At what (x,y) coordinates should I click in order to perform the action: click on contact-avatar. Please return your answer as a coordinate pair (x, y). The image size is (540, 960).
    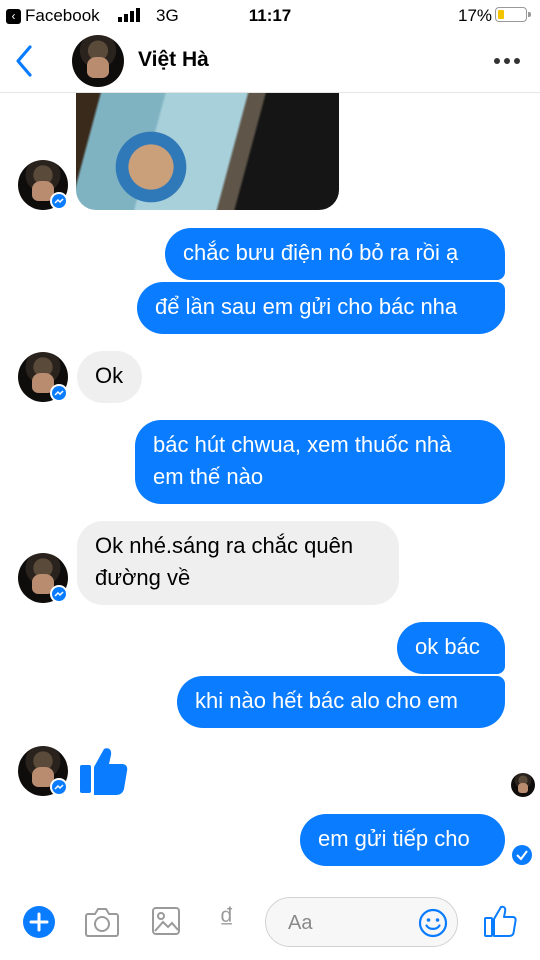
    Looking at the image, I should click on (98, 61).